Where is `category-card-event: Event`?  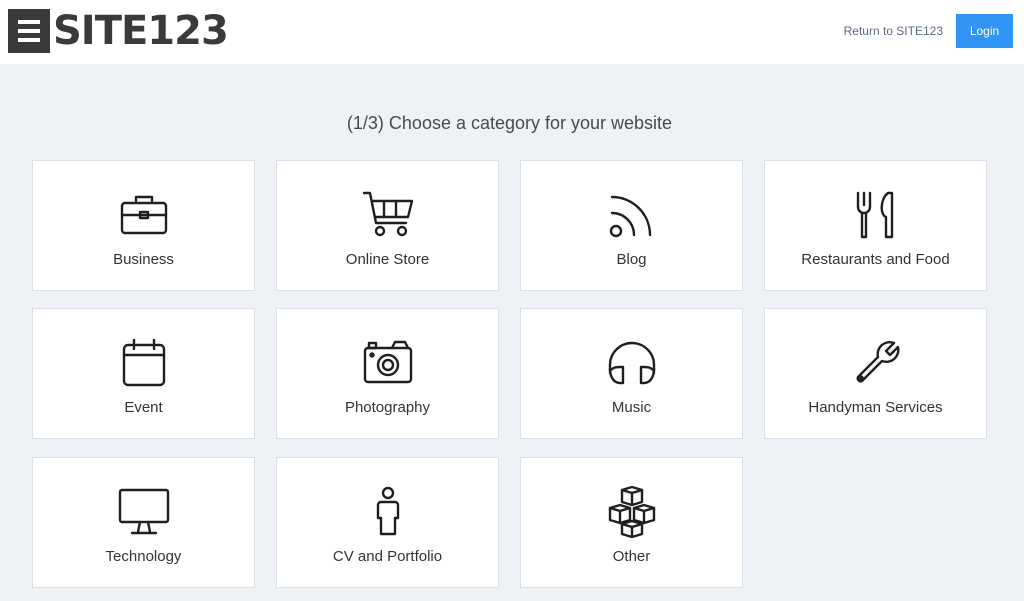 category-card-event: Event is located at coordinates (143, 373).